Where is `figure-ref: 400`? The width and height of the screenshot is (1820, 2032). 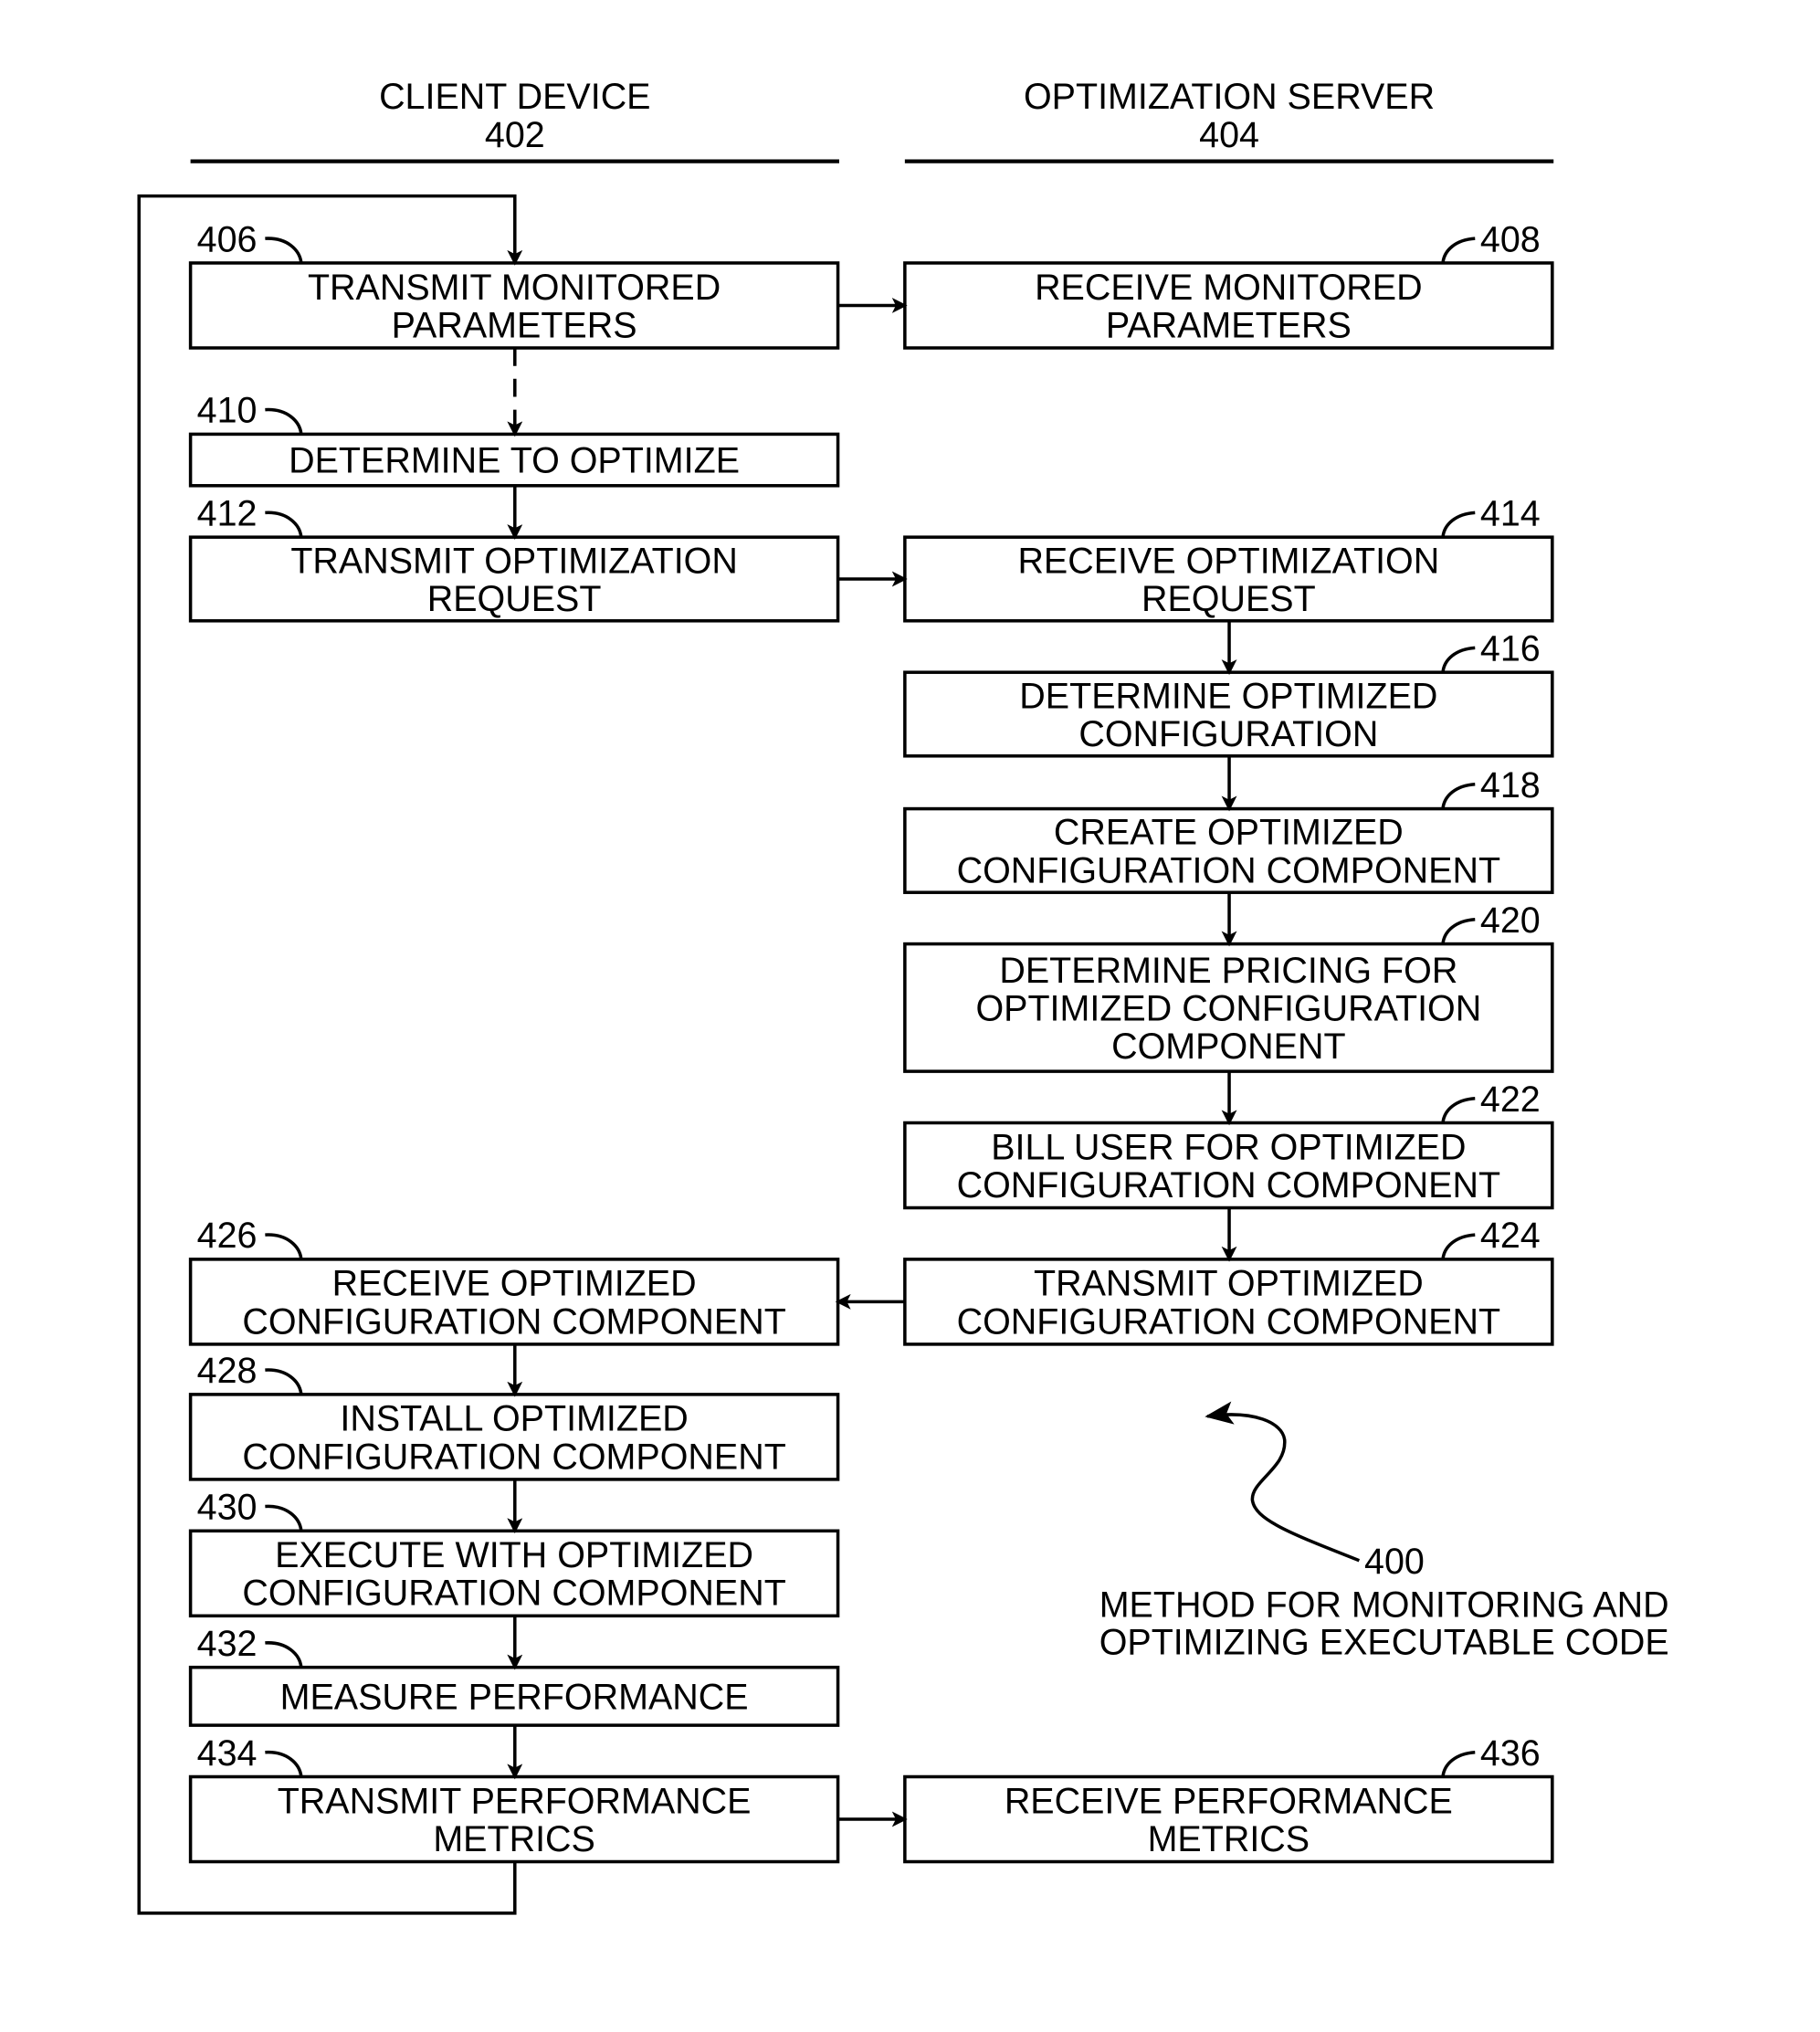
figure-ref: 400 is located at coordinates (1394, 1562).